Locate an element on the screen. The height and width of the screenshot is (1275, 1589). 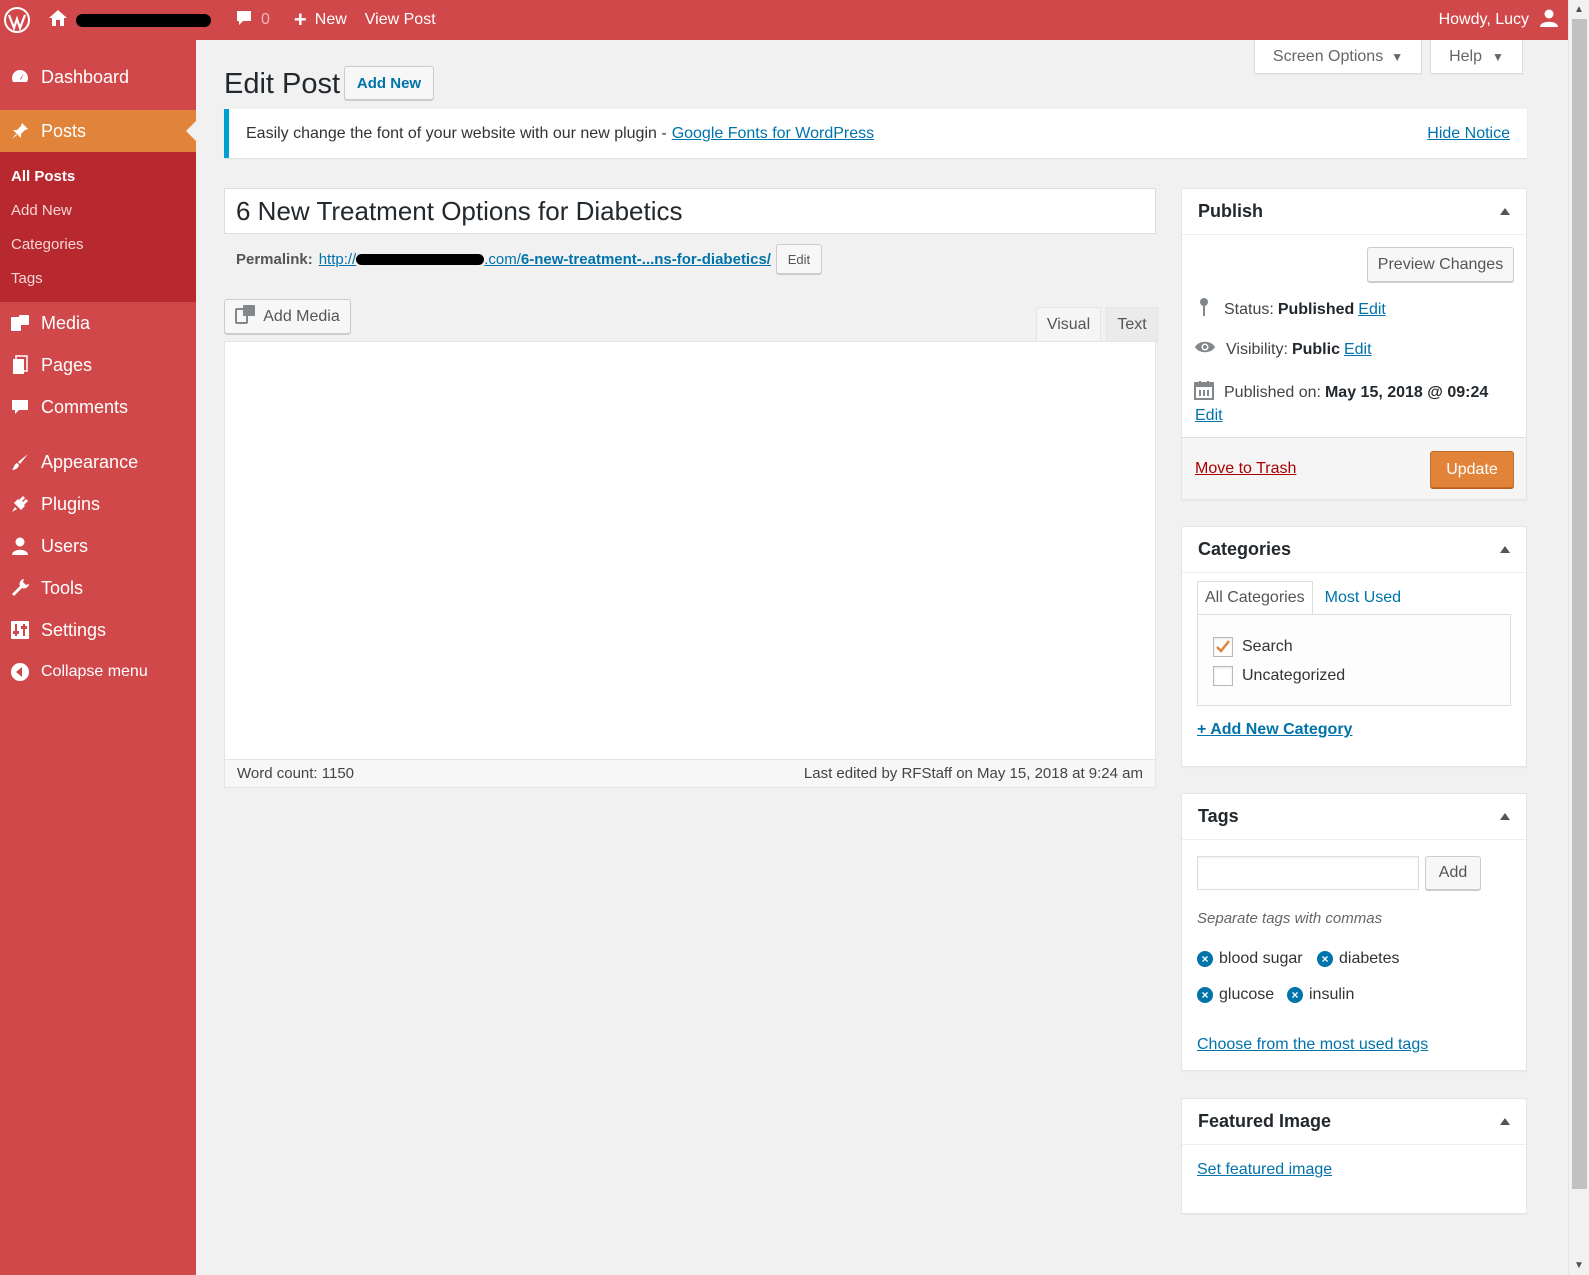
published-value: May 15, 2018 @ 09:24 is located at coordinates (1406, 392).